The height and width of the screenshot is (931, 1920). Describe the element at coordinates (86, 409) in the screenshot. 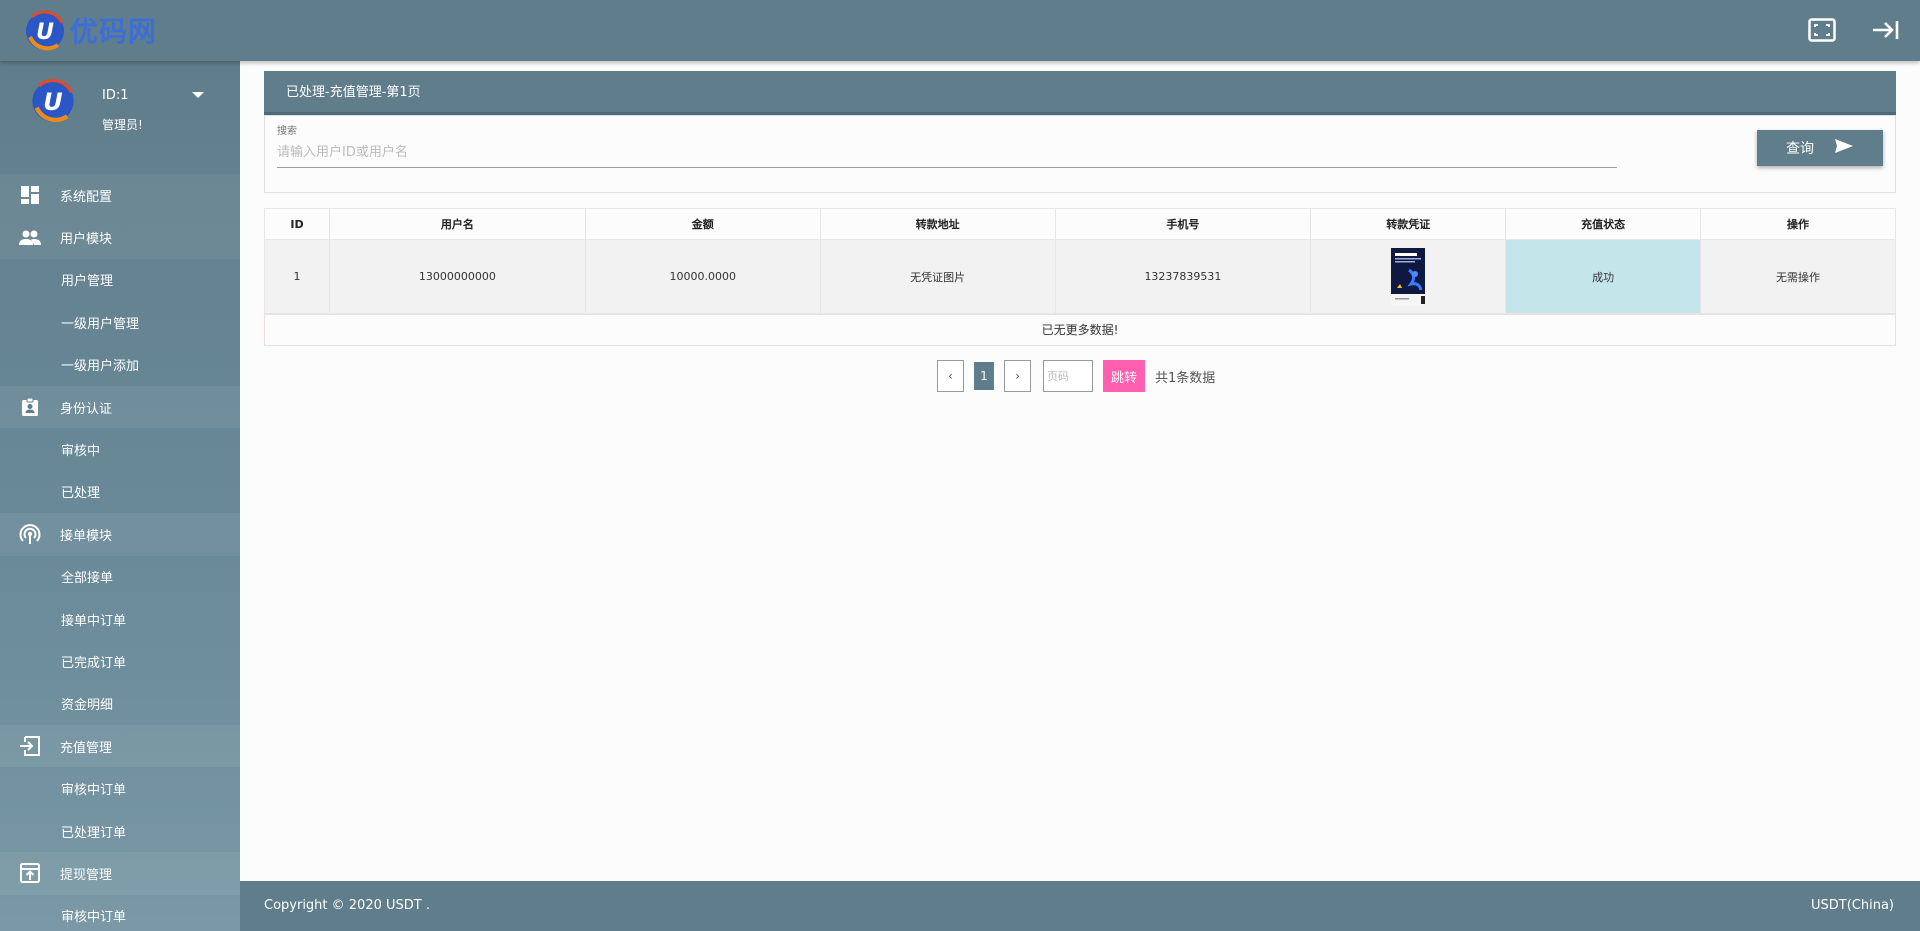

I see `sidebar-item-label: 身份认证` at that location.